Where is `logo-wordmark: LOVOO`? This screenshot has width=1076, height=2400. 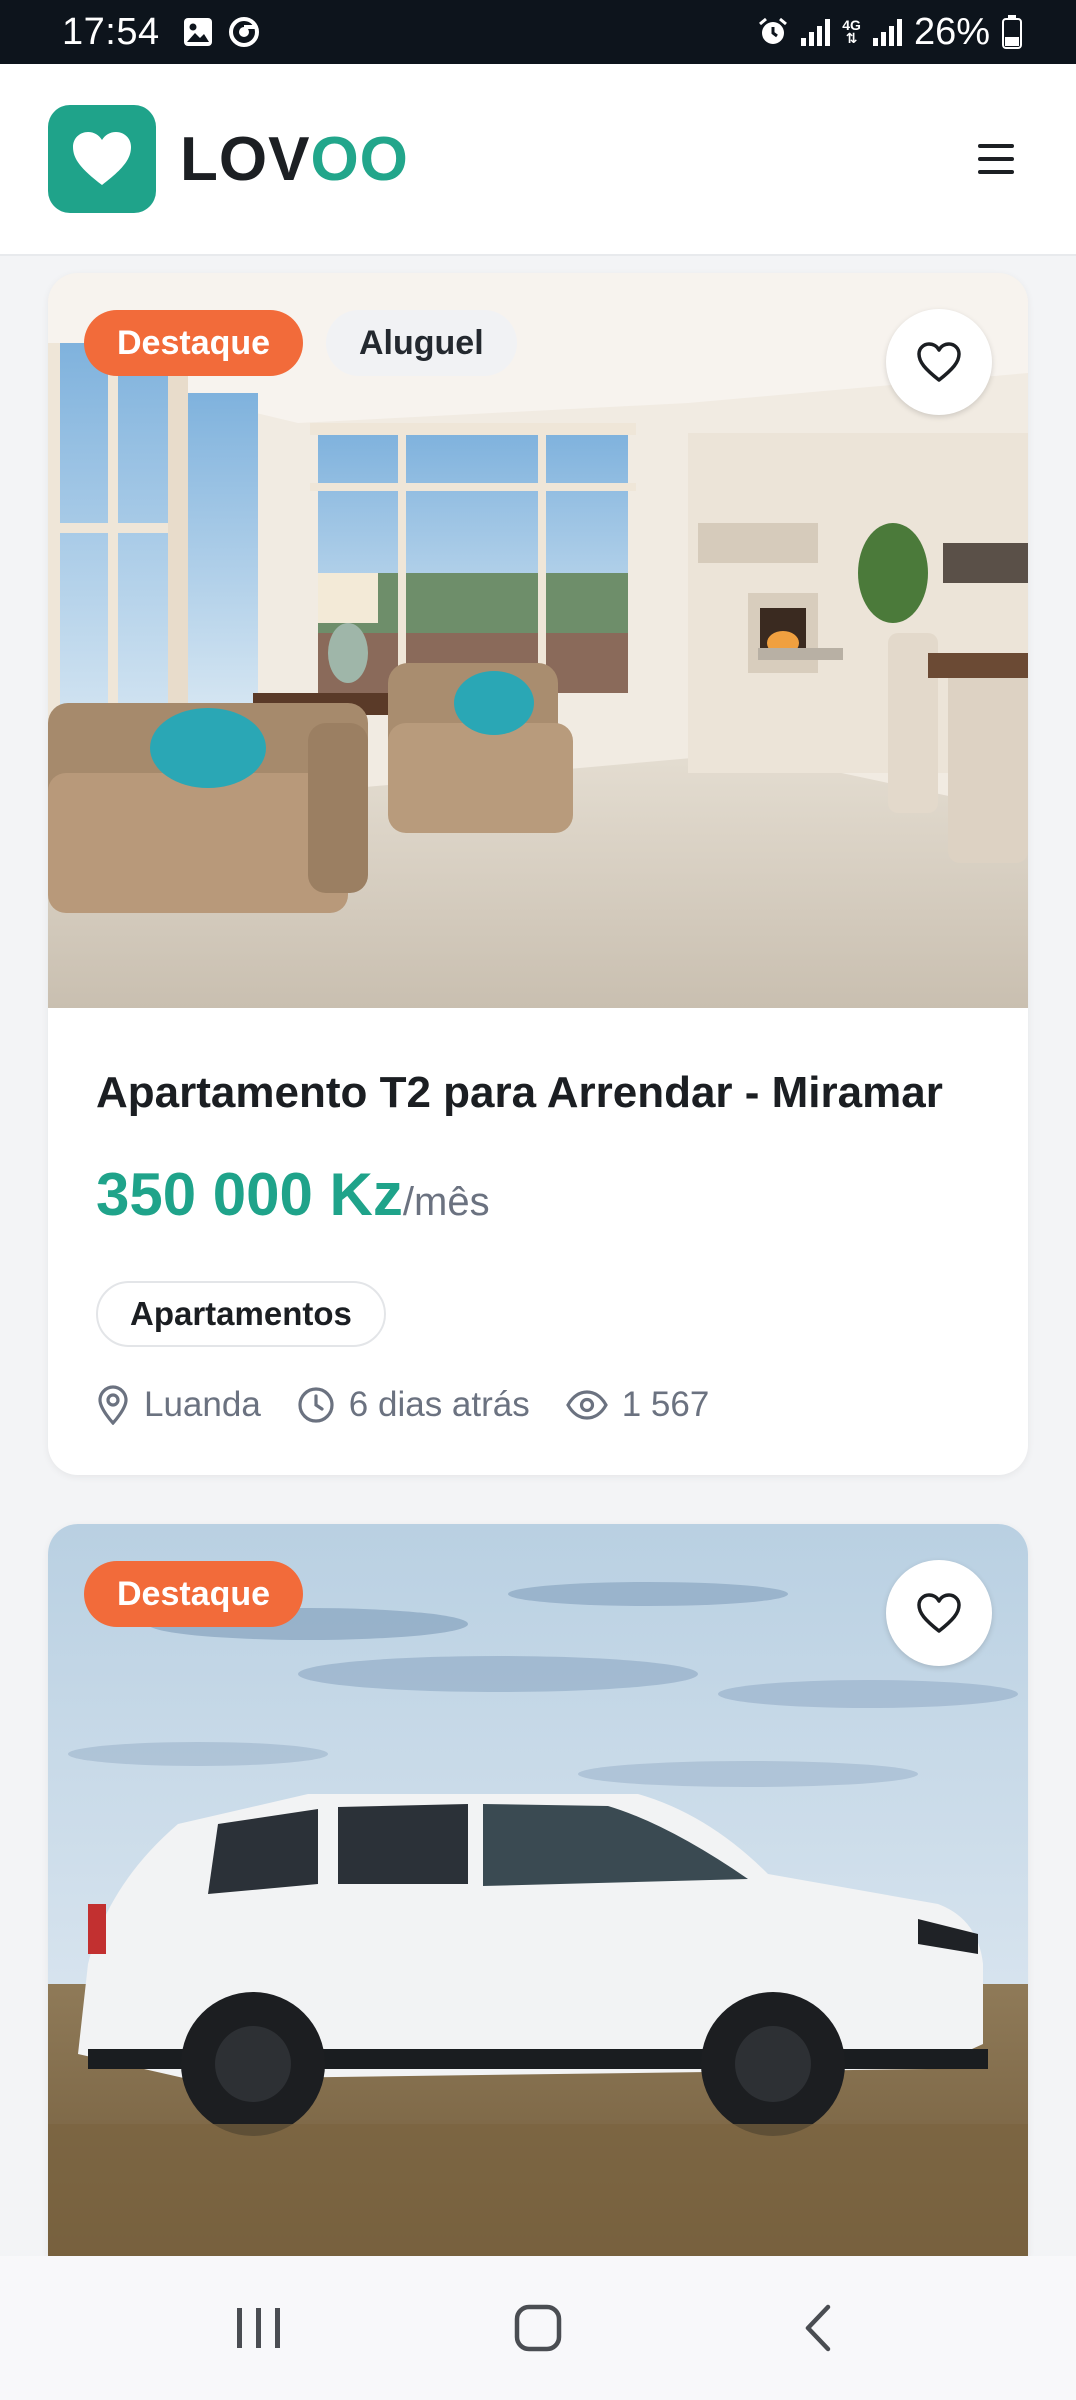 logo-wordmark: LOVOO is located at coordinates (294, 159).